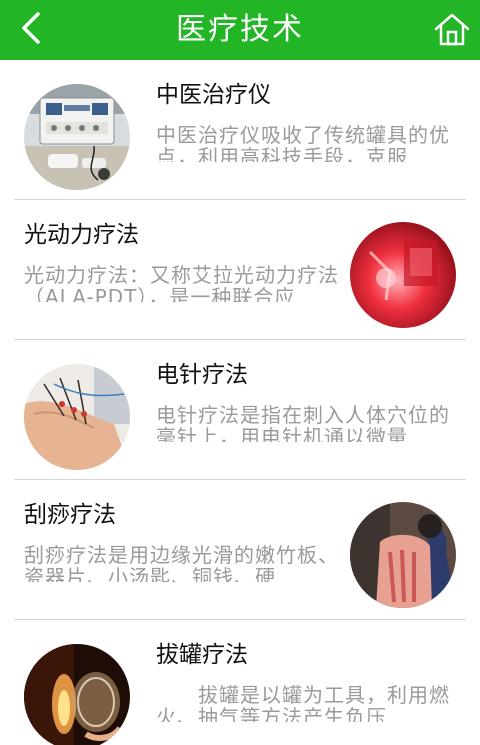  Describe the element at coordinates (77, 137) in the screenshot. I see `treatment-device-photo` at that location.